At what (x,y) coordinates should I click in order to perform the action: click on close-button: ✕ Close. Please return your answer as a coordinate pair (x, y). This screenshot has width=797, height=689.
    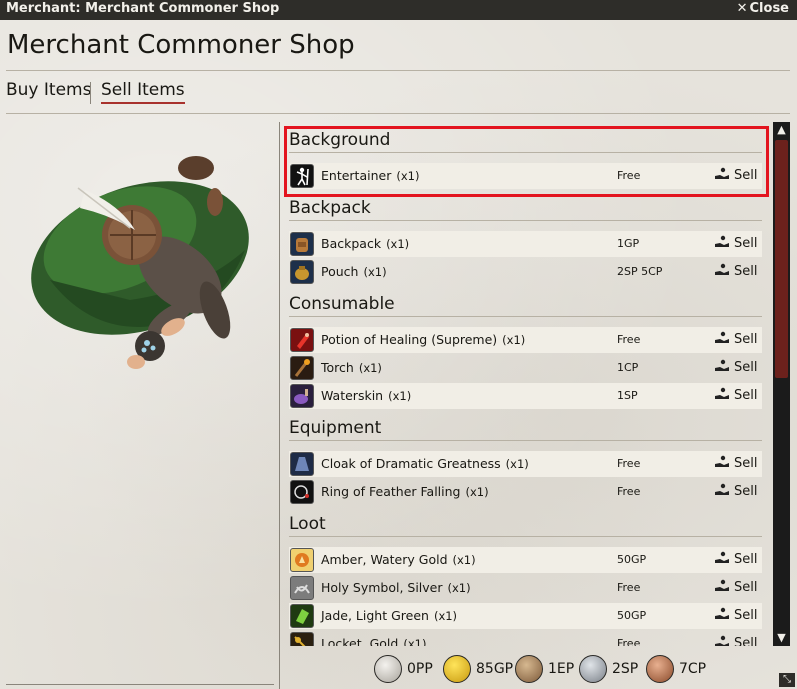
    Looking at the image, I should click on (763, 8).